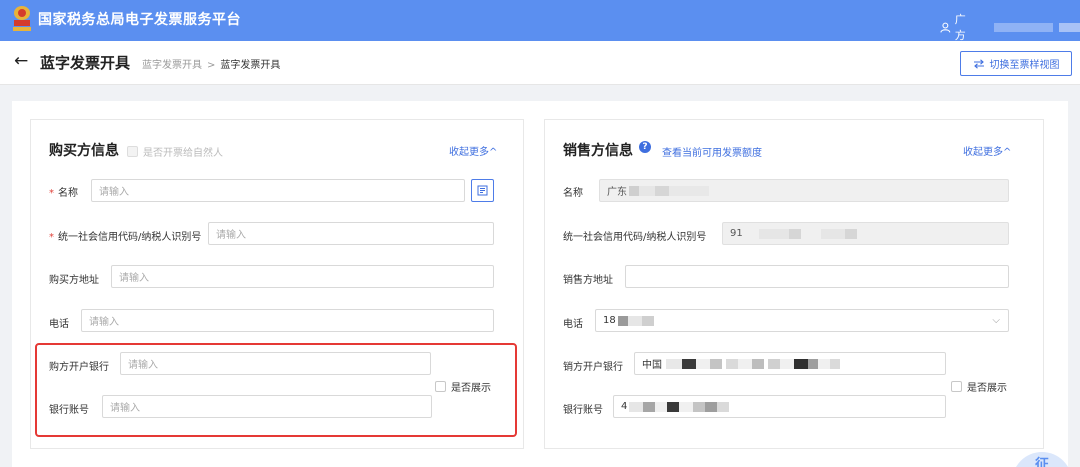  What do you see at coordinates (588, 280) in the screenshot?
I see `seller-address-label: 销售方地址` at bounding box center [588, 280].